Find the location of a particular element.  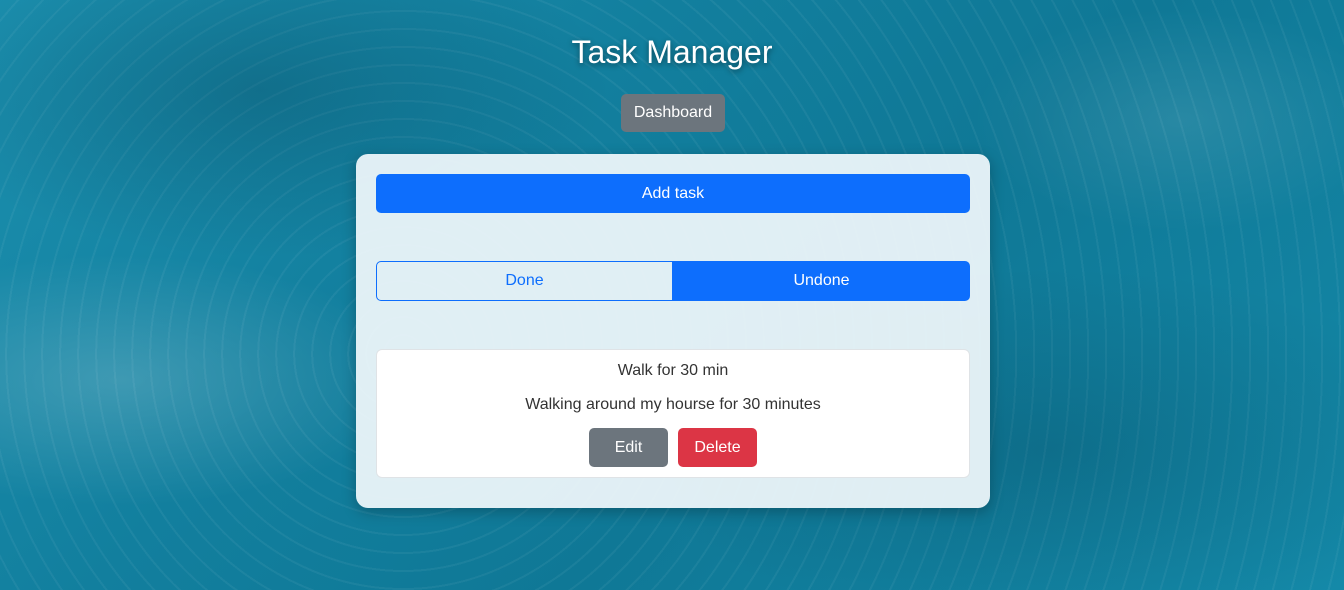

filter-undone-button: Undone is located at coordinates (821, 281).